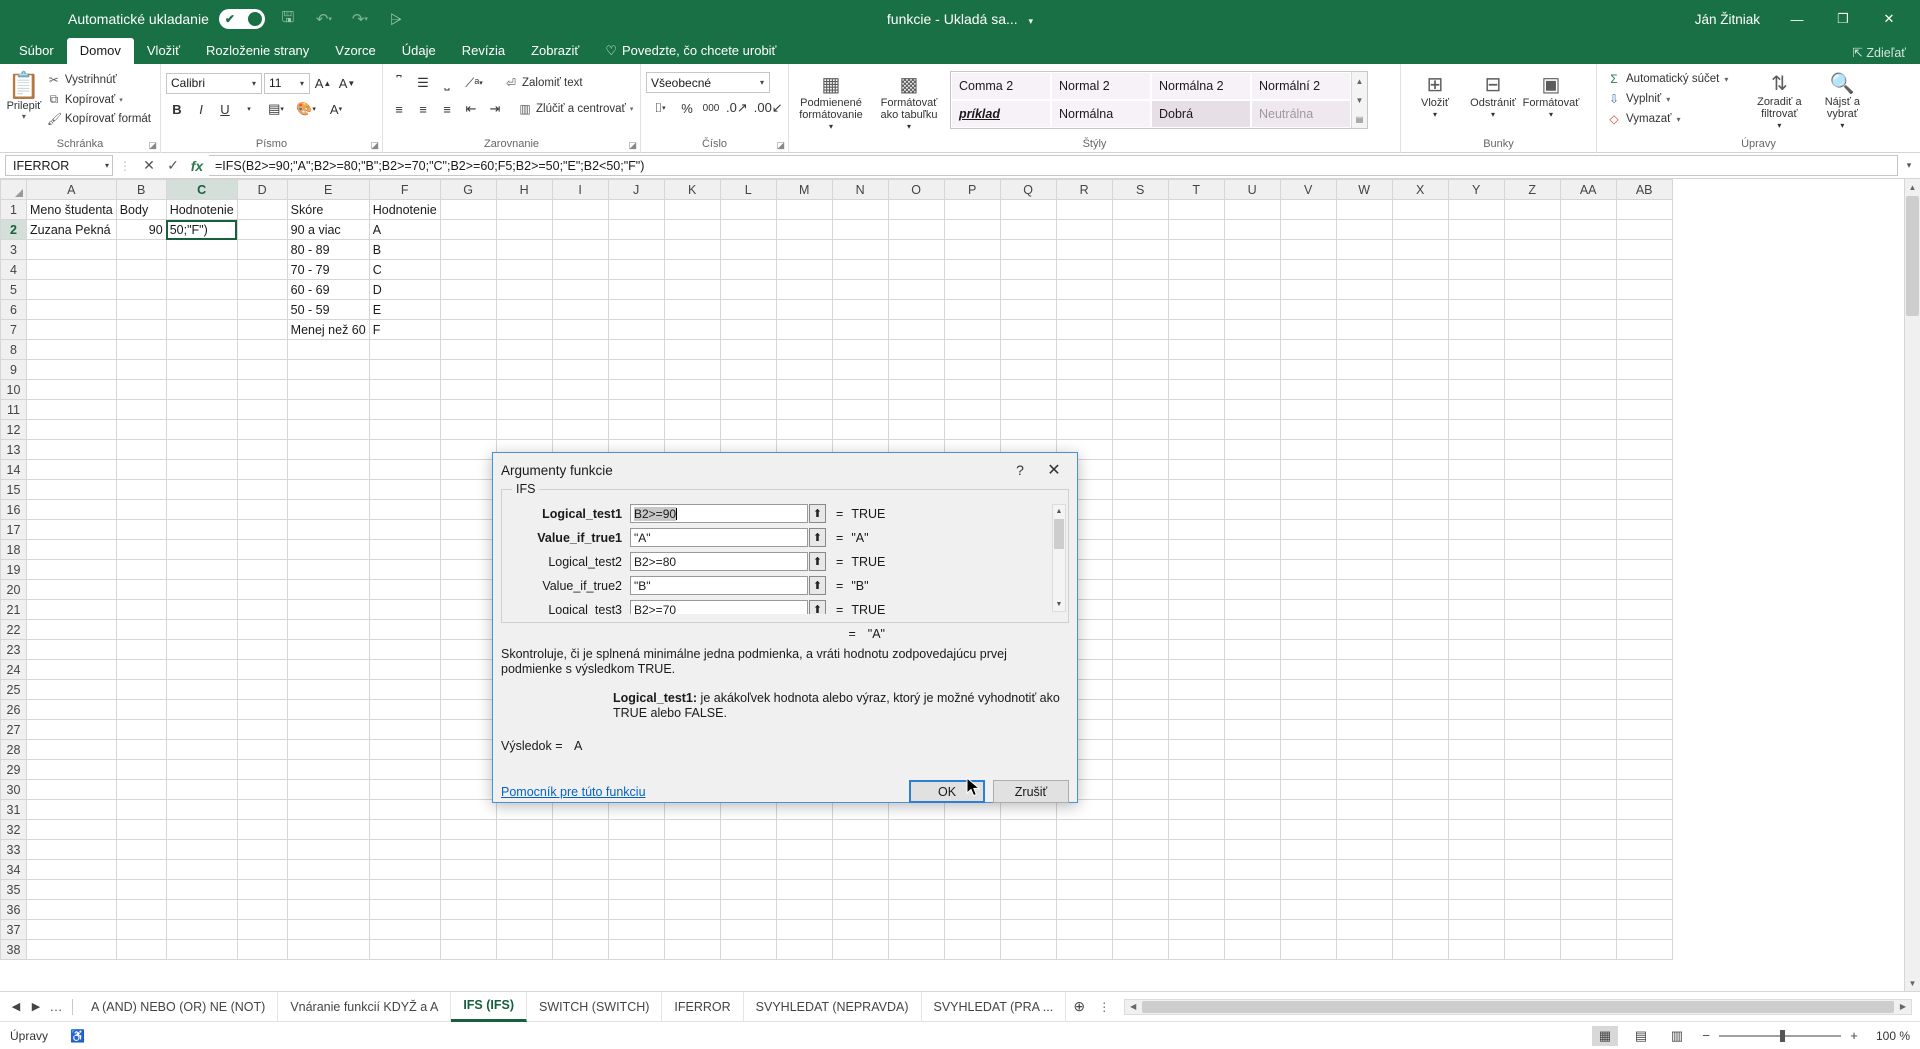  I want to click on cell-Y15, so click(1476, 489).